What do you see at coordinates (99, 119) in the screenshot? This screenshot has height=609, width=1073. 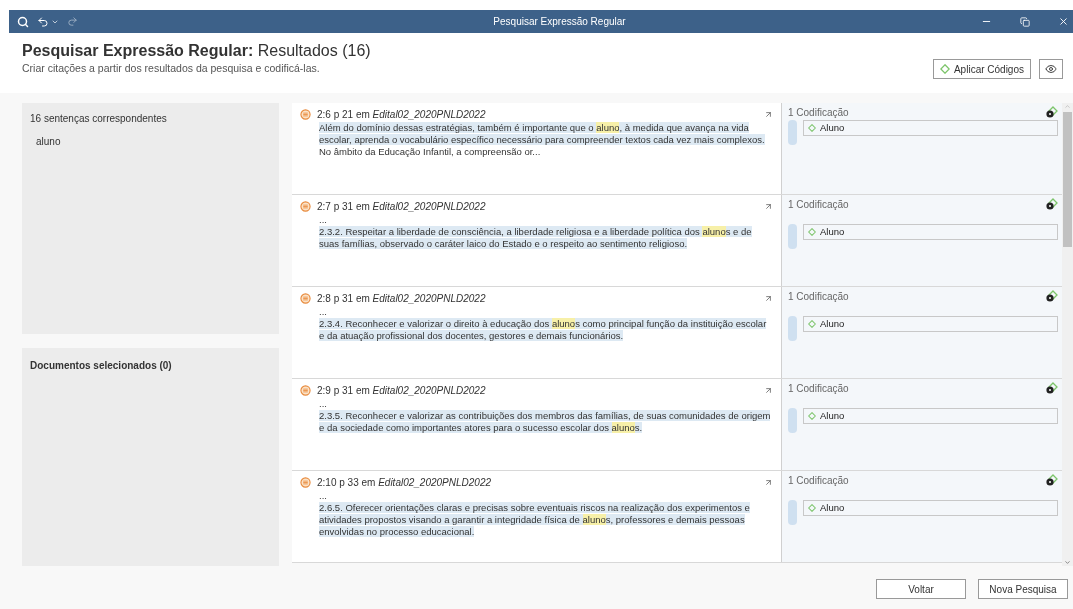 I see `panel-title: 16 sentenças correspondentes` at bounding box center [99, 119].